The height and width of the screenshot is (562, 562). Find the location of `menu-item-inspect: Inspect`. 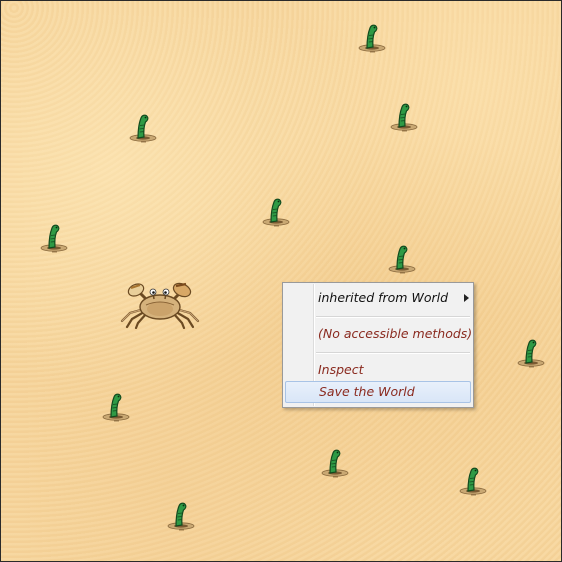

menu-item-inspect: Inspect is located at coordinates (378, 370).